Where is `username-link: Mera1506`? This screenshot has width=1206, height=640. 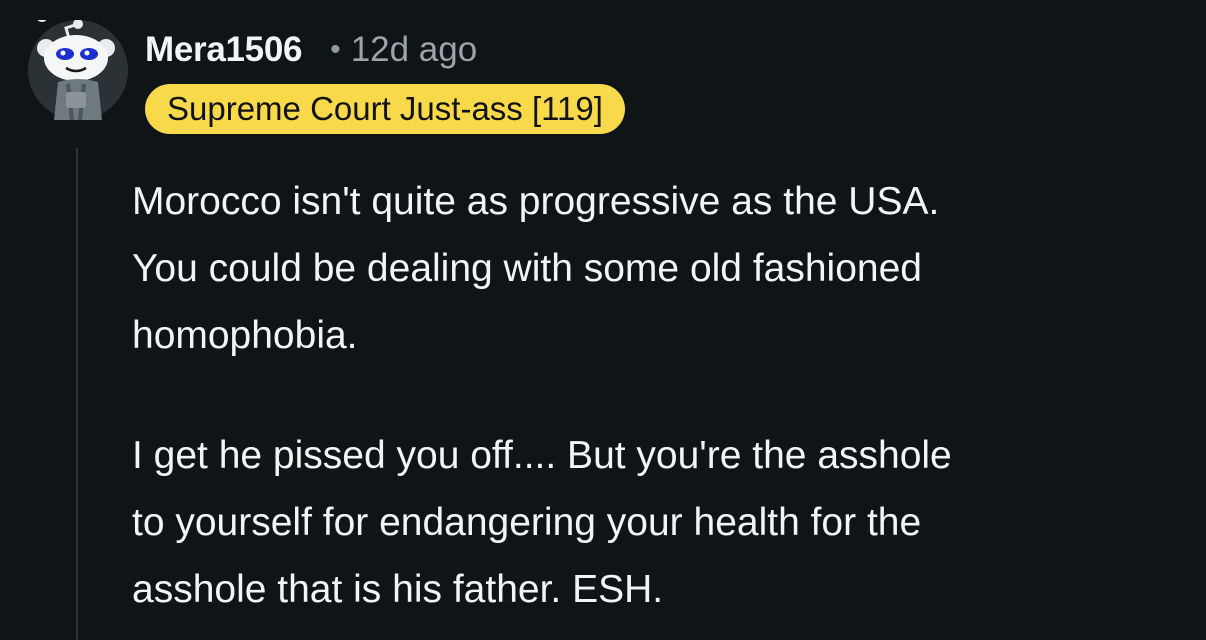 username-link: Mera1506 is located at coordinates (223, 50).